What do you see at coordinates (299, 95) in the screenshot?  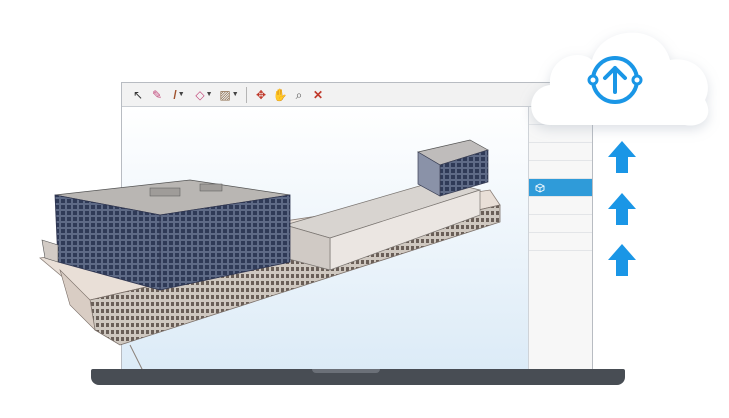 I see `zoom-tool-icon: ⌕` at bounding box center [299, 95].